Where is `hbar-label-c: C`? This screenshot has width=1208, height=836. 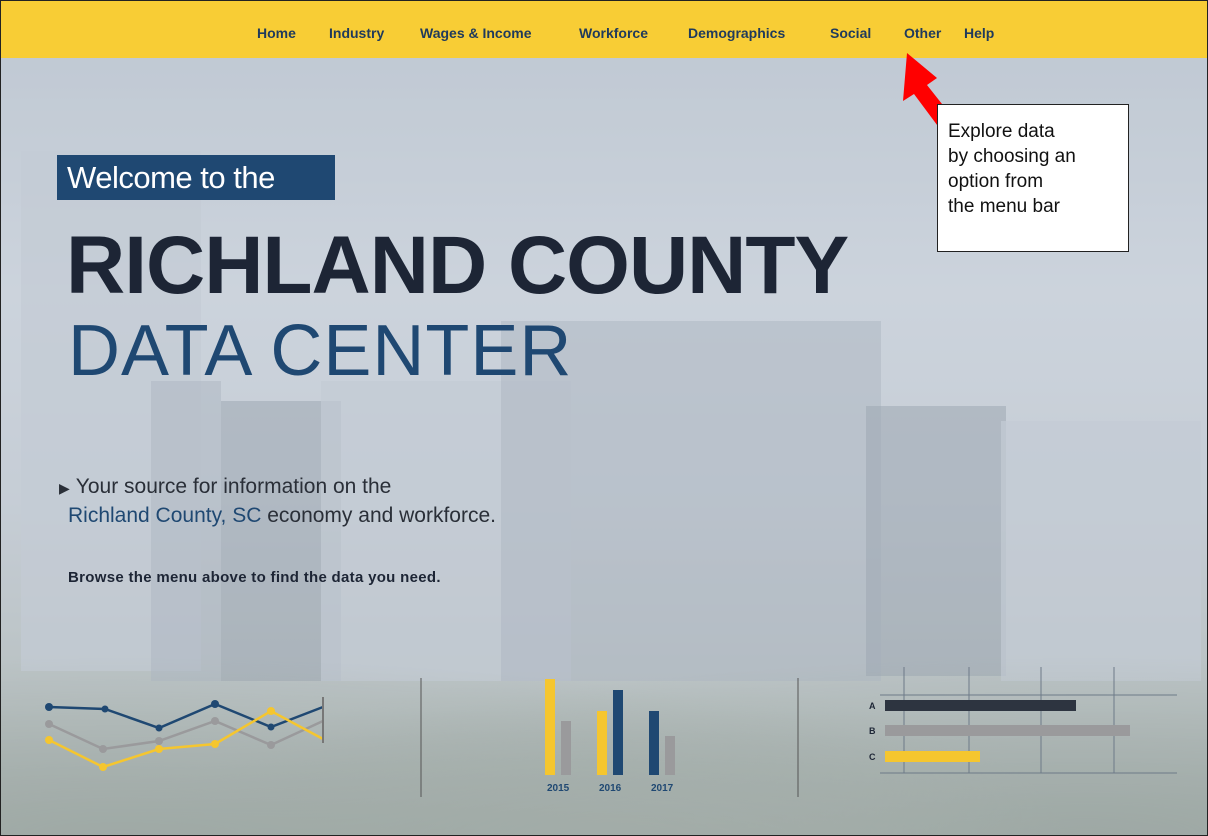 hbar-label-c: C is located at coordinates (872, 757).